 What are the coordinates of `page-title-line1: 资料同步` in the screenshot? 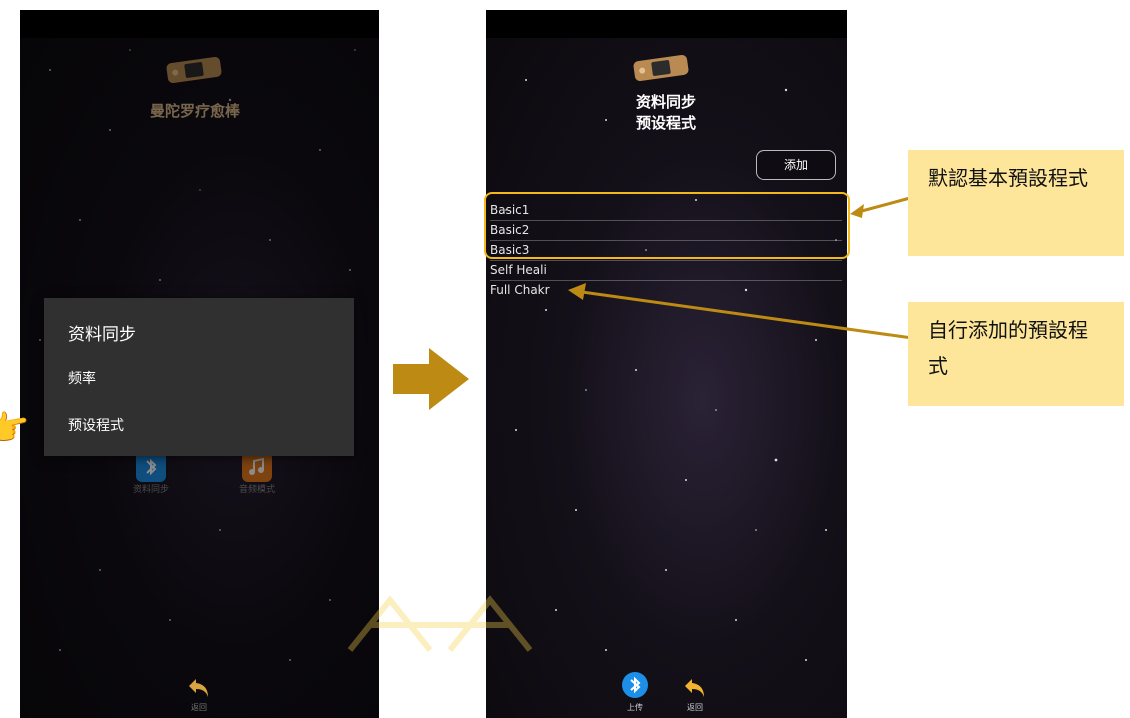 It's located at (665, 102).